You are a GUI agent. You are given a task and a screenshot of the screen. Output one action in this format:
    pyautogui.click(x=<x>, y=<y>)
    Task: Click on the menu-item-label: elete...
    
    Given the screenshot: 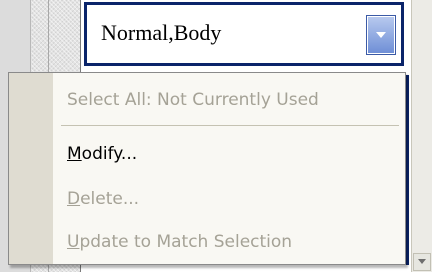 What is the action you would take?
    pyautogui.click(x=110, y=199)
    